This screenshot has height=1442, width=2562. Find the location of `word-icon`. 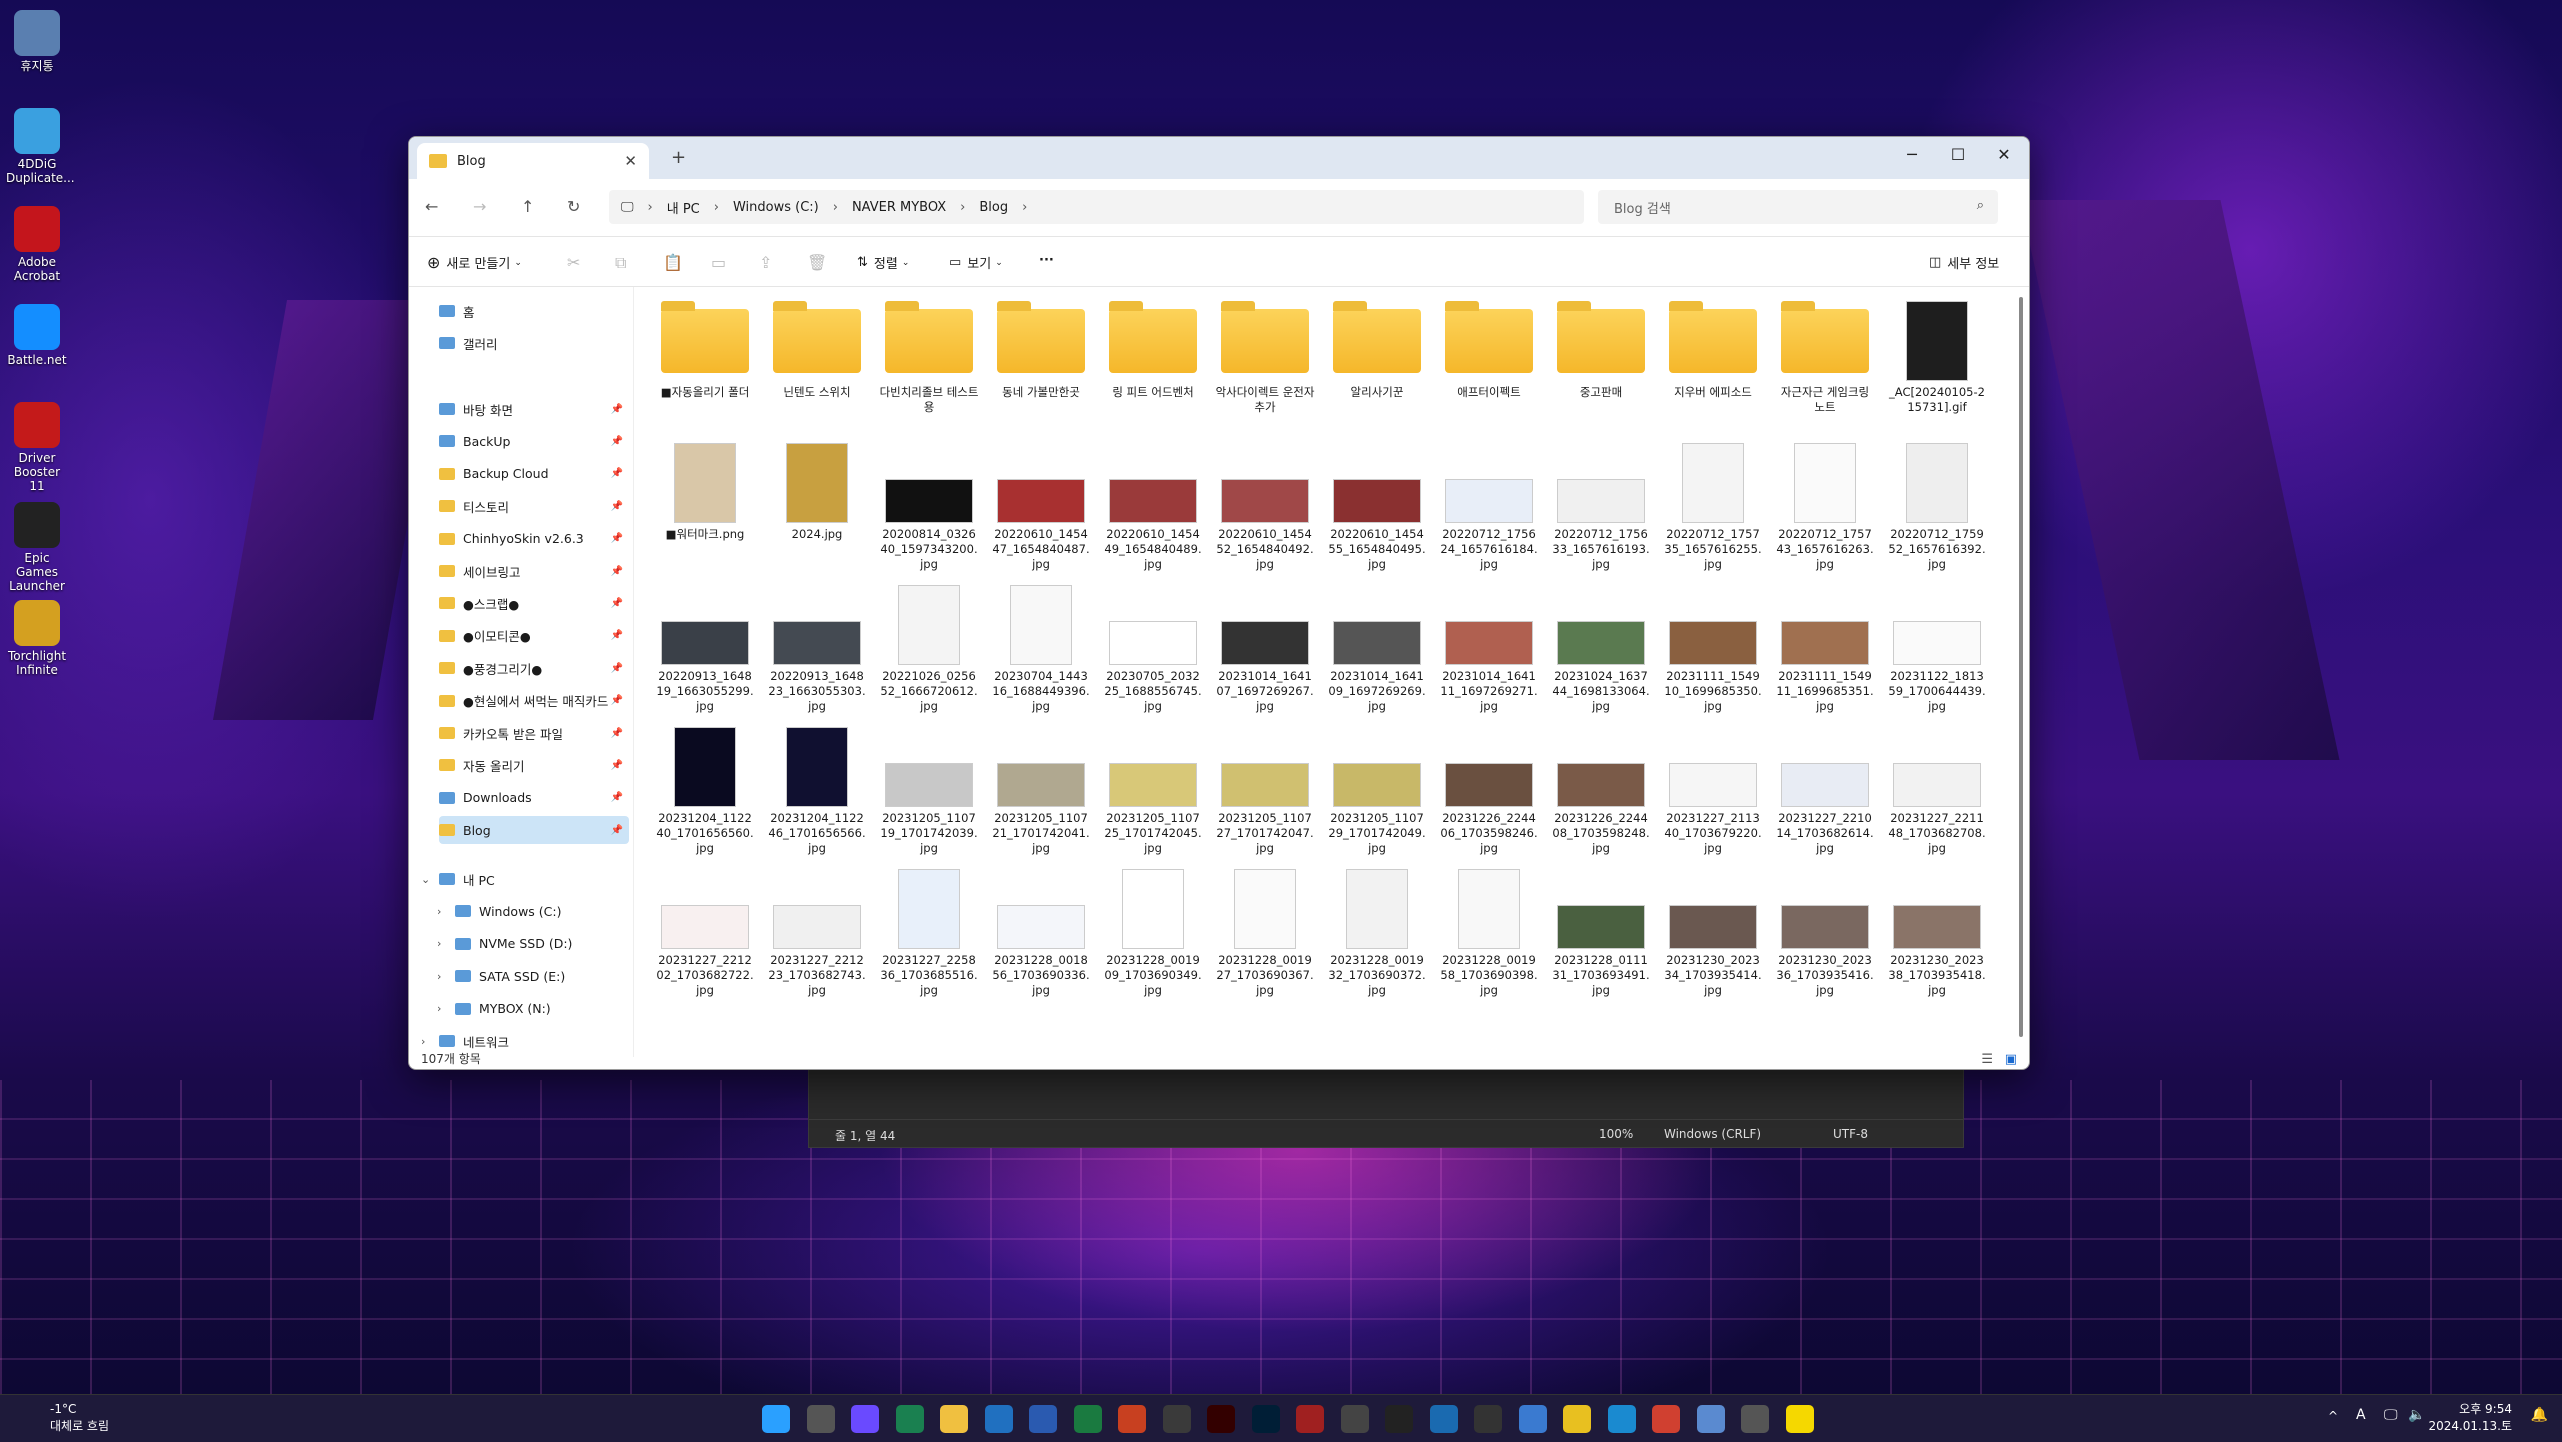

word-icon is located at coordinates (1043, 1419).